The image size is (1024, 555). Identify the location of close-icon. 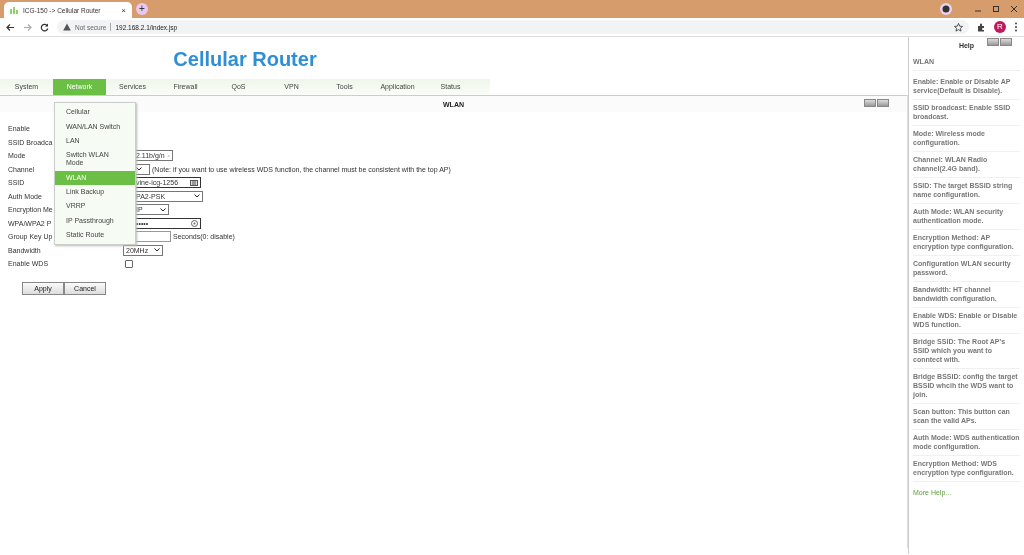
(1014, 9).